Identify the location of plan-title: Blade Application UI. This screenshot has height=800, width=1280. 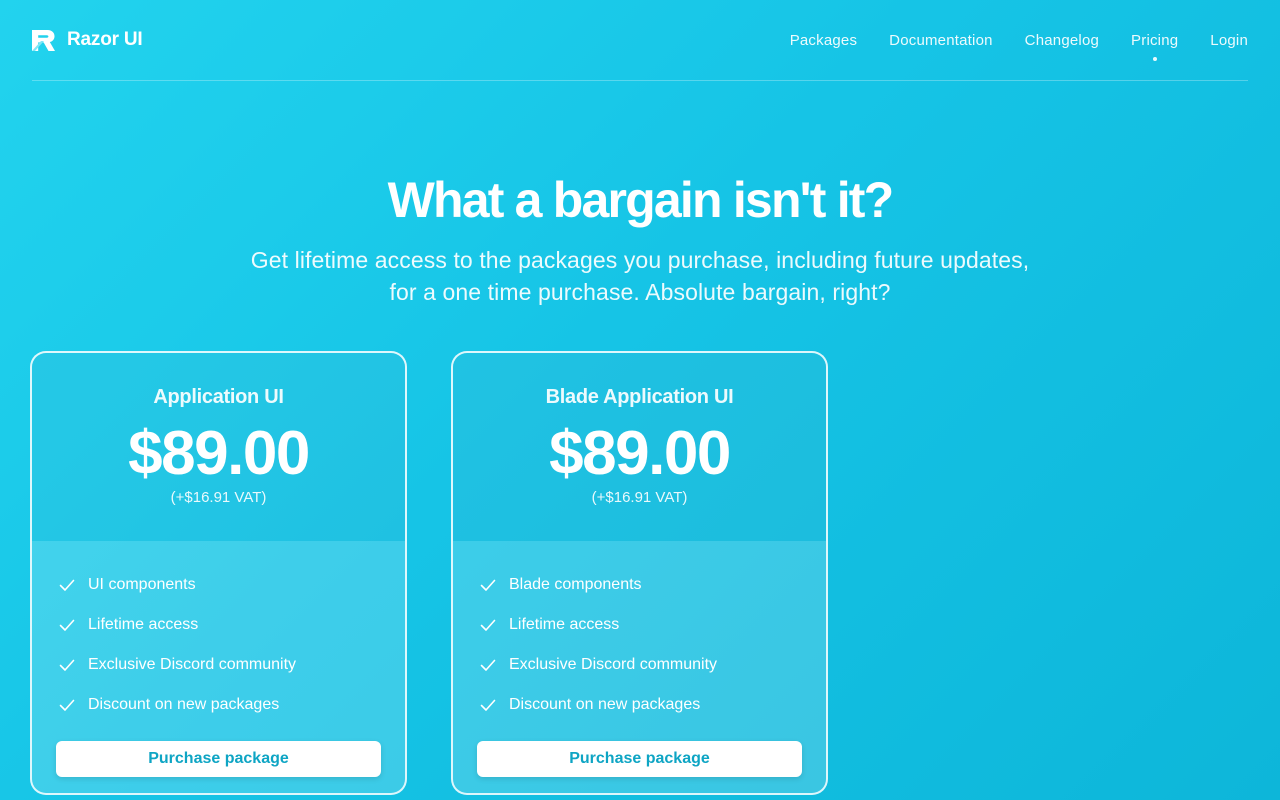
(639, 397).